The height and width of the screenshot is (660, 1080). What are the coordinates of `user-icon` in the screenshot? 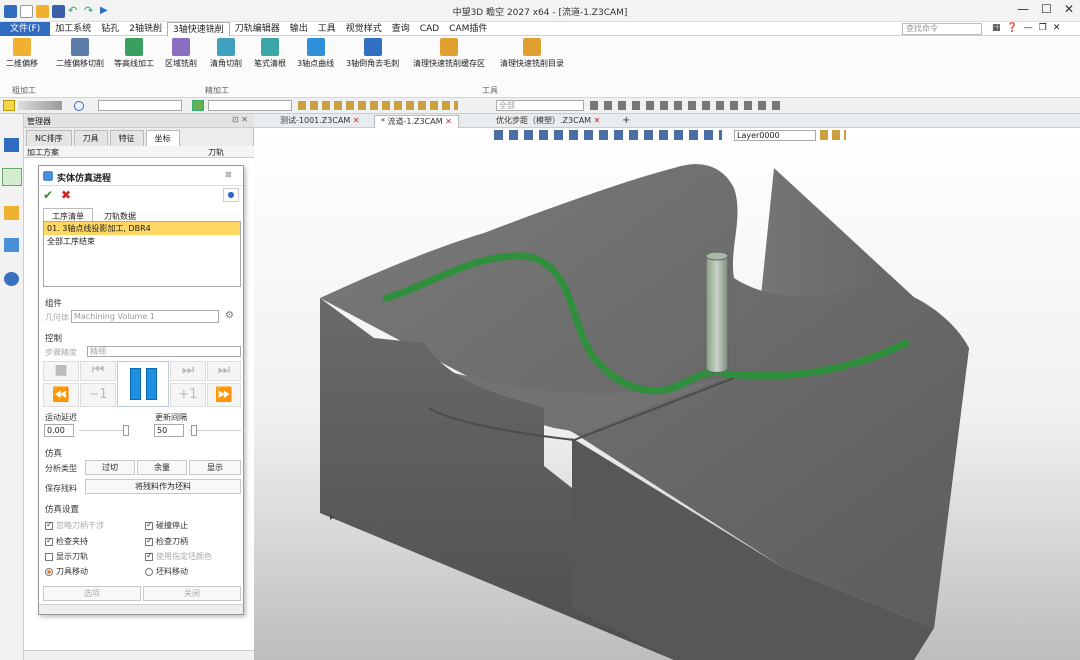 It's located at (11, 279).